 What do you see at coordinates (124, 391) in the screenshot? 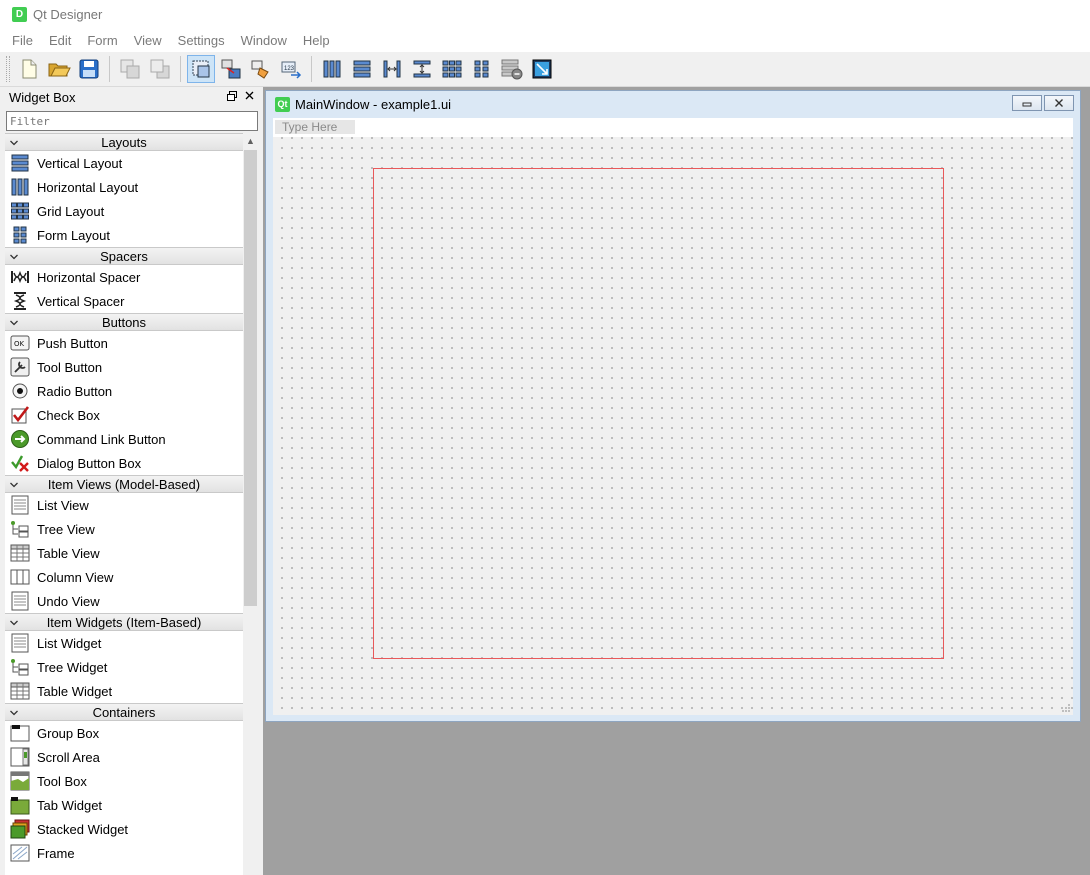
I see `widget-item: Radio Button` at bounding box center [124, 391].